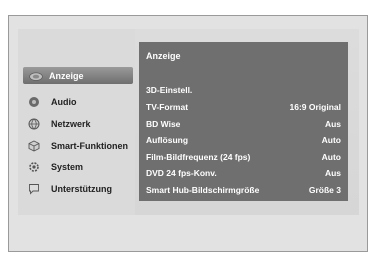 This screenshot has width=377, height=260. What do you see at coordinates (243, 107) in the screenshot?
I see `setting-row-tv-format: TV-Format 16:9 Original` at bounding box center [243, 107].